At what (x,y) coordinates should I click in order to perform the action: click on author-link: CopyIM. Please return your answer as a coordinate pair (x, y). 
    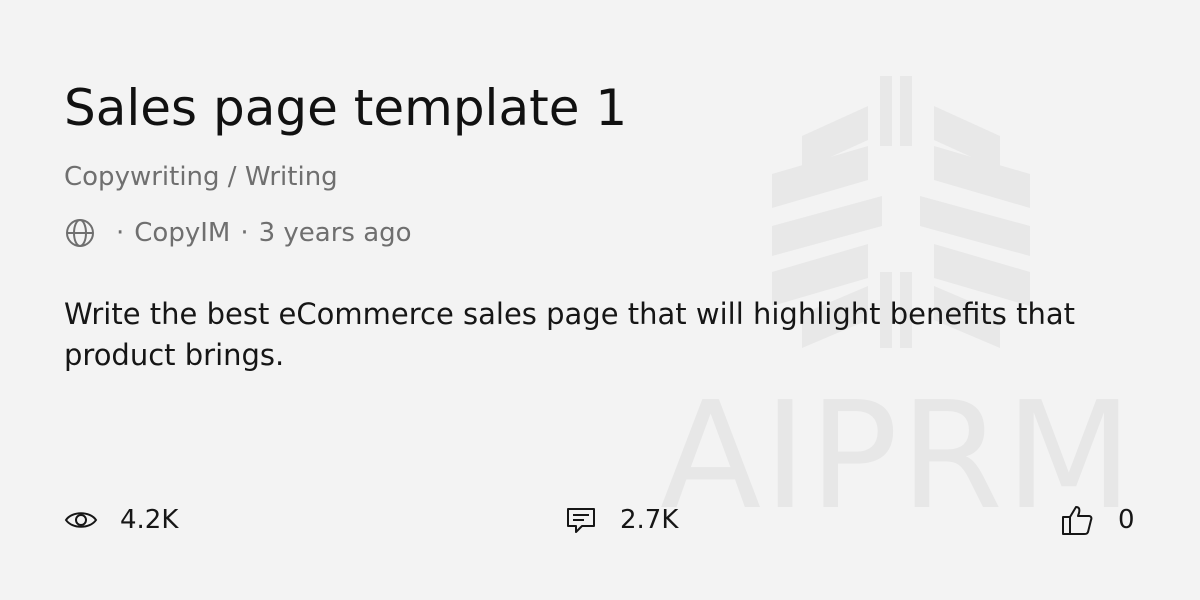
    Looking at the image, I should click on (182, 233).